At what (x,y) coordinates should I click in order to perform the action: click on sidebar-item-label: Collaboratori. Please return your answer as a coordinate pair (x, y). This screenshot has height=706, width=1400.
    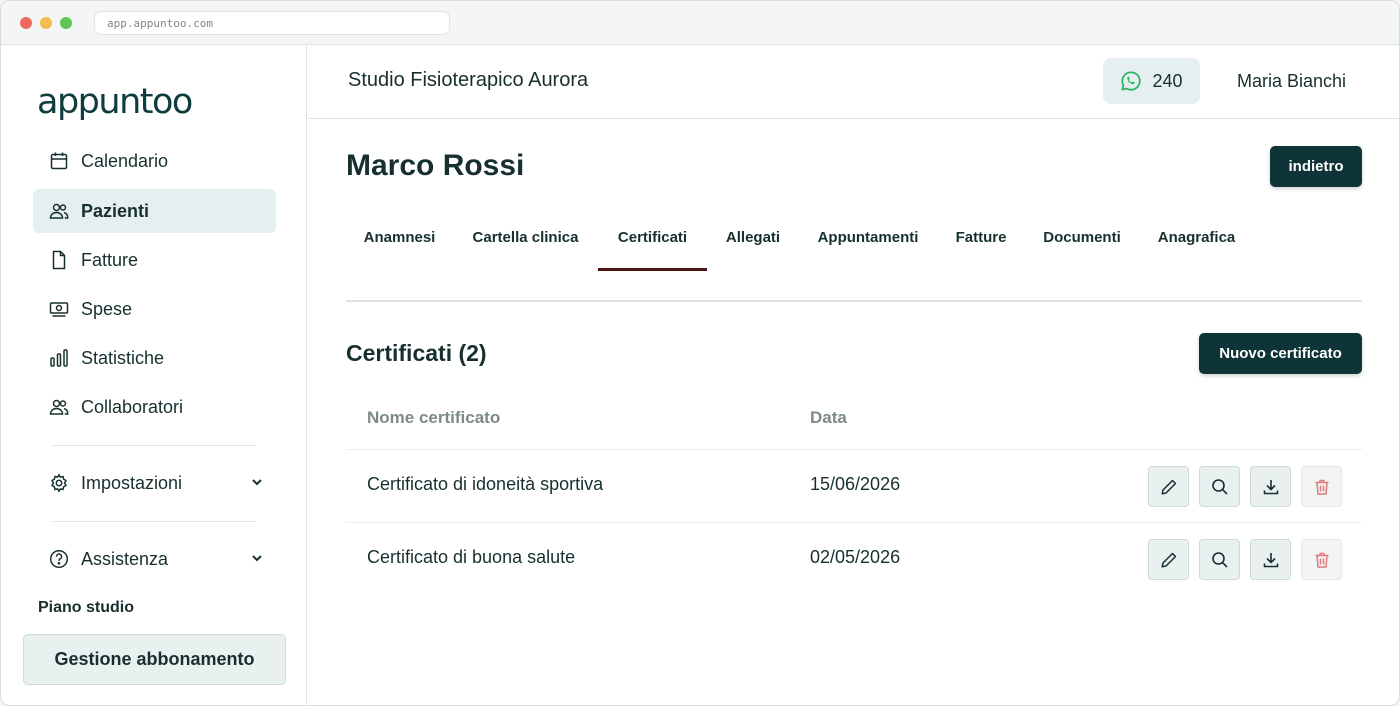
    Looking at the image, I should click on (132, 406).